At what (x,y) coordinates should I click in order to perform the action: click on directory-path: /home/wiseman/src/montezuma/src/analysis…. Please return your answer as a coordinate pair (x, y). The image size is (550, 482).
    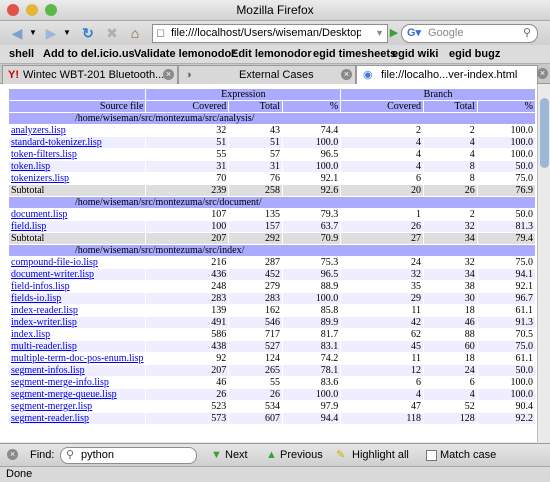
    Looking at the image, I should click on (272, 118).